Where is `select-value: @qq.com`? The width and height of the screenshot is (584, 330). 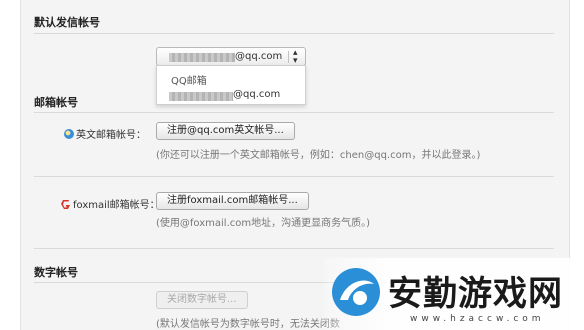
select-value: @qq.com is located at coordinates (259, 56).